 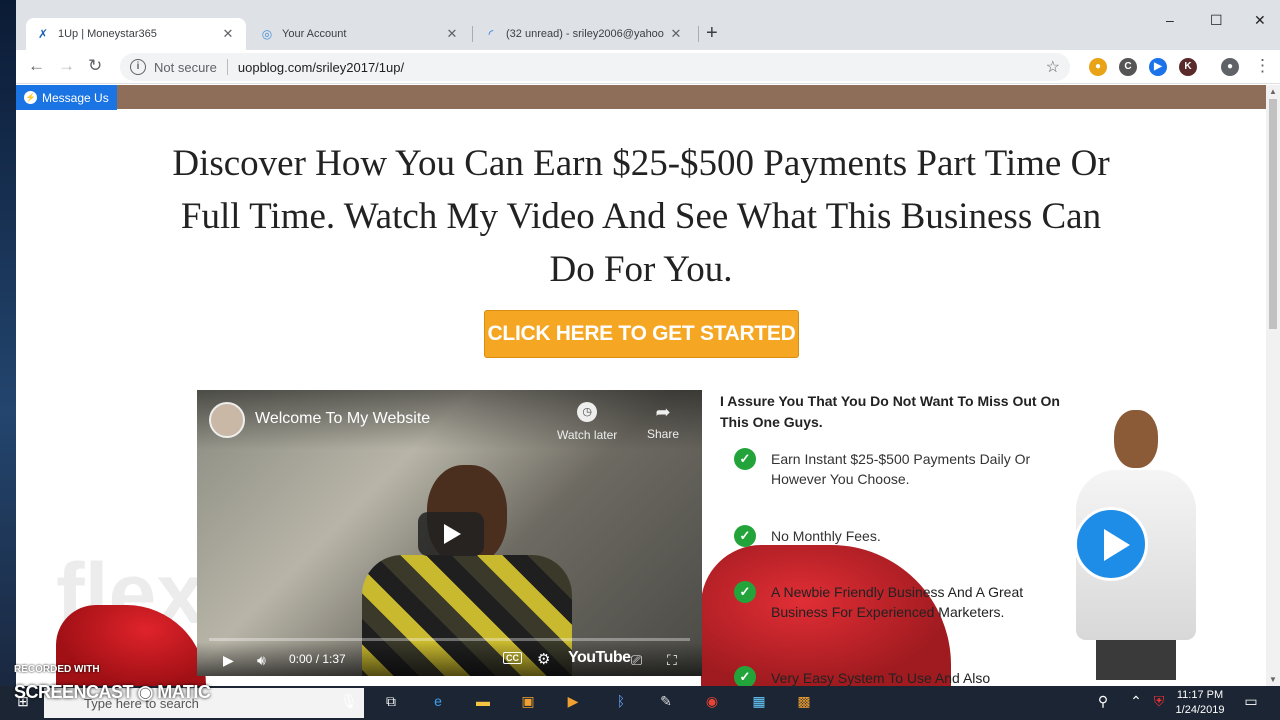 I want to click on messenger-icon: ⚡, so click(x=30, y=97).